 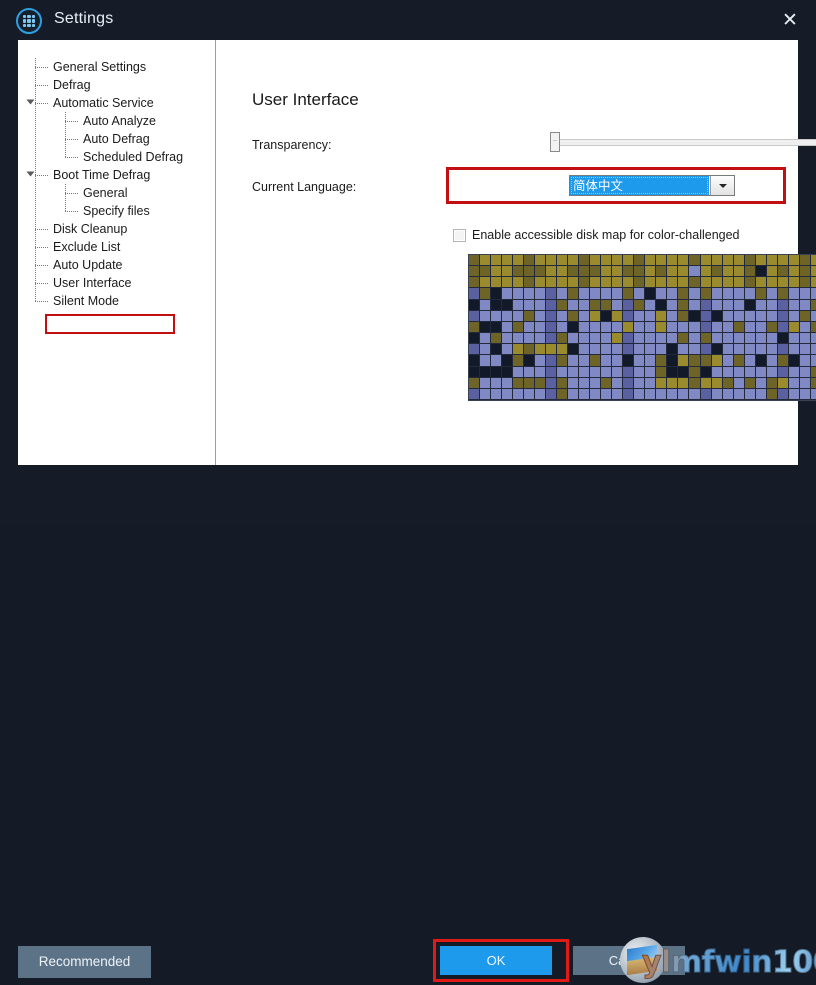 What do you see at coordinates (72, 85) in the screenshot?
I see `sidebar-item-label: Defrag` at bounding box center [72, 85].